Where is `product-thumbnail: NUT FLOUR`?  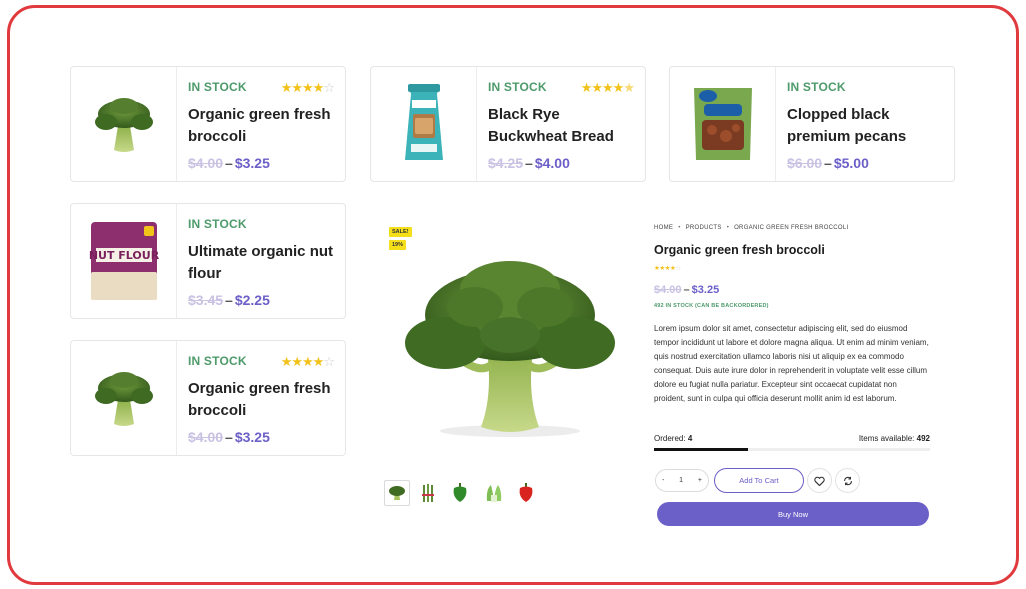
product-thumbnail: NUT FLOUR is located at coordinates (124, 261).